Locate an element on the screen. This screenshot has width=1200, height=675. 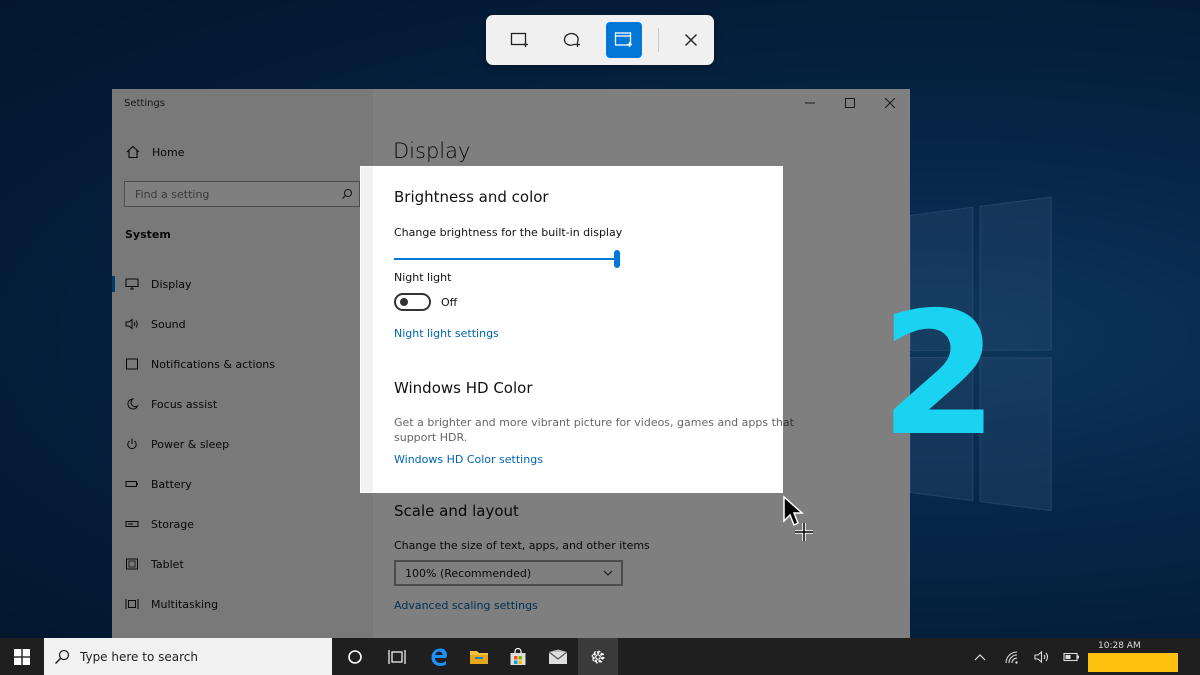
crosshair-cursor-icon is located at coordinates (798, 518).